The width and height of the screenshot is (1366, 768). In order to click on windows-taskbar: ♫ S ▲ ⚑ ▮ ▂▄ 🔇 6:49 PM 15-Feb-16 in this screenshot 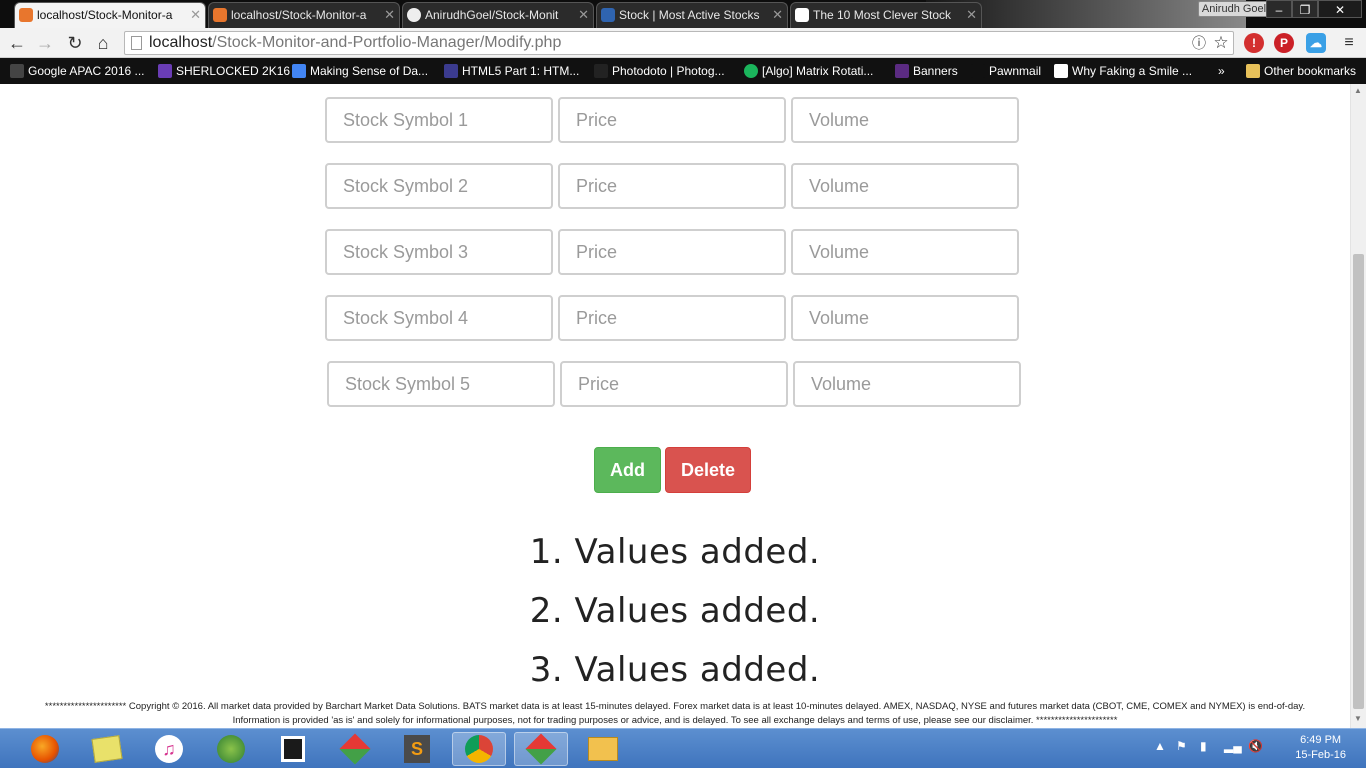, I will do `click(683, 748)`.